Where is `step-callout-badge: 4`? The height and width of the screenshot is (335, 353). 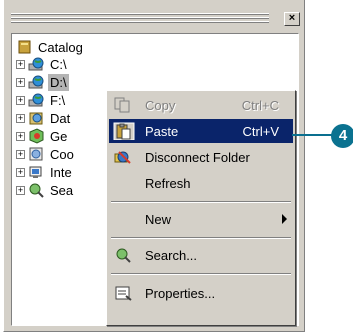
step-callout-badge: 4 is located at coordinates (342, 136).